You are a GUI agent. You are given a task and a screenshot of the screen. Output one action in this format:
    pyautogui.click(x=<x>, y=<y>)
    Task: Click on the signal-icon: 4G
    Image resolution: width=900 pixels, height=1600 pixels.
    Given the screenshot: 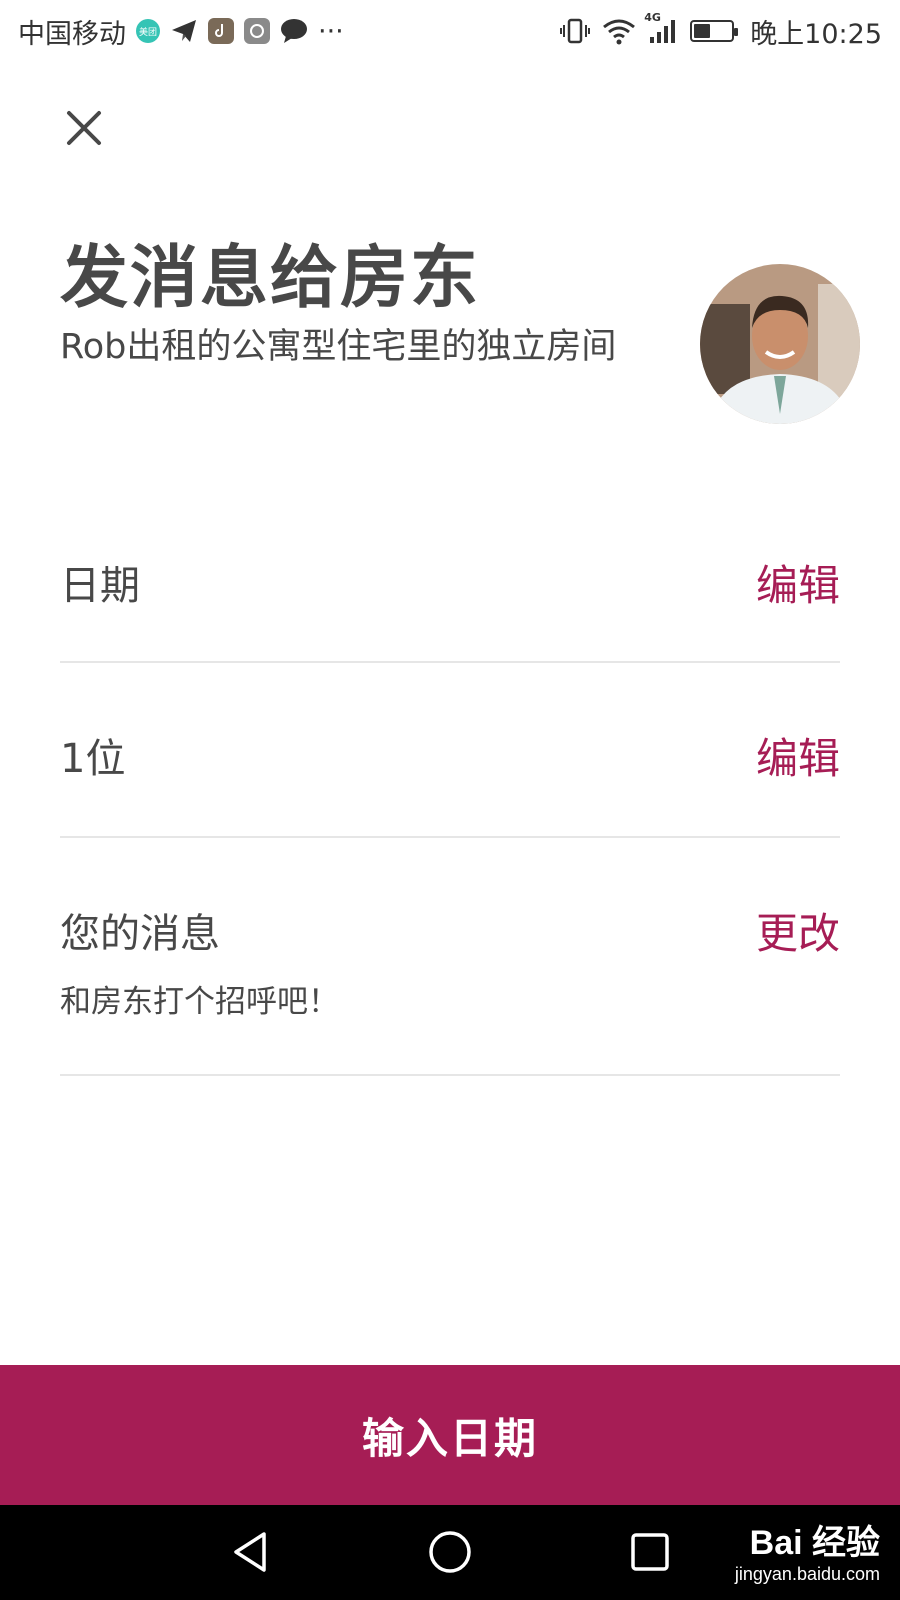 What is the action you would take?
    pyautogui.click(x=661, y=28)
    